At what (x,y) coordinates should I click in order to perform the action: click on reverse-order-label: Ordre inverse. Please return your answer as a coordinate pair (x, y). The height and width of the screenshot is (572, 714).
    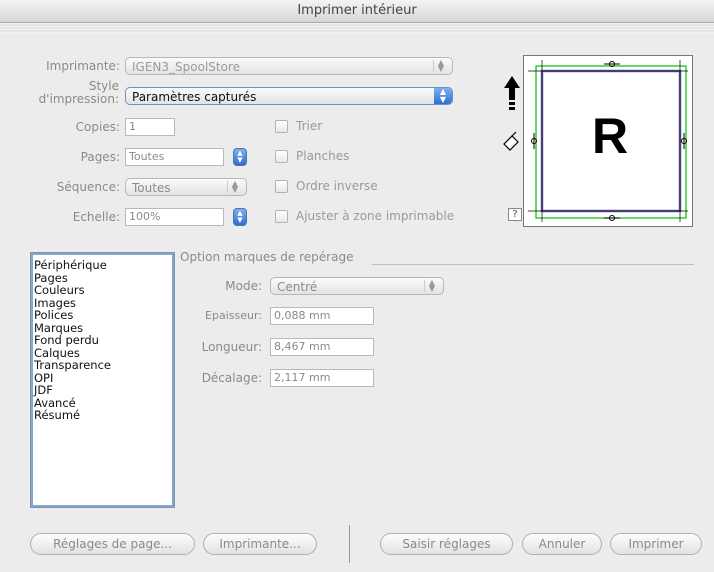
    Looking at the image, I should click on (337, 186).